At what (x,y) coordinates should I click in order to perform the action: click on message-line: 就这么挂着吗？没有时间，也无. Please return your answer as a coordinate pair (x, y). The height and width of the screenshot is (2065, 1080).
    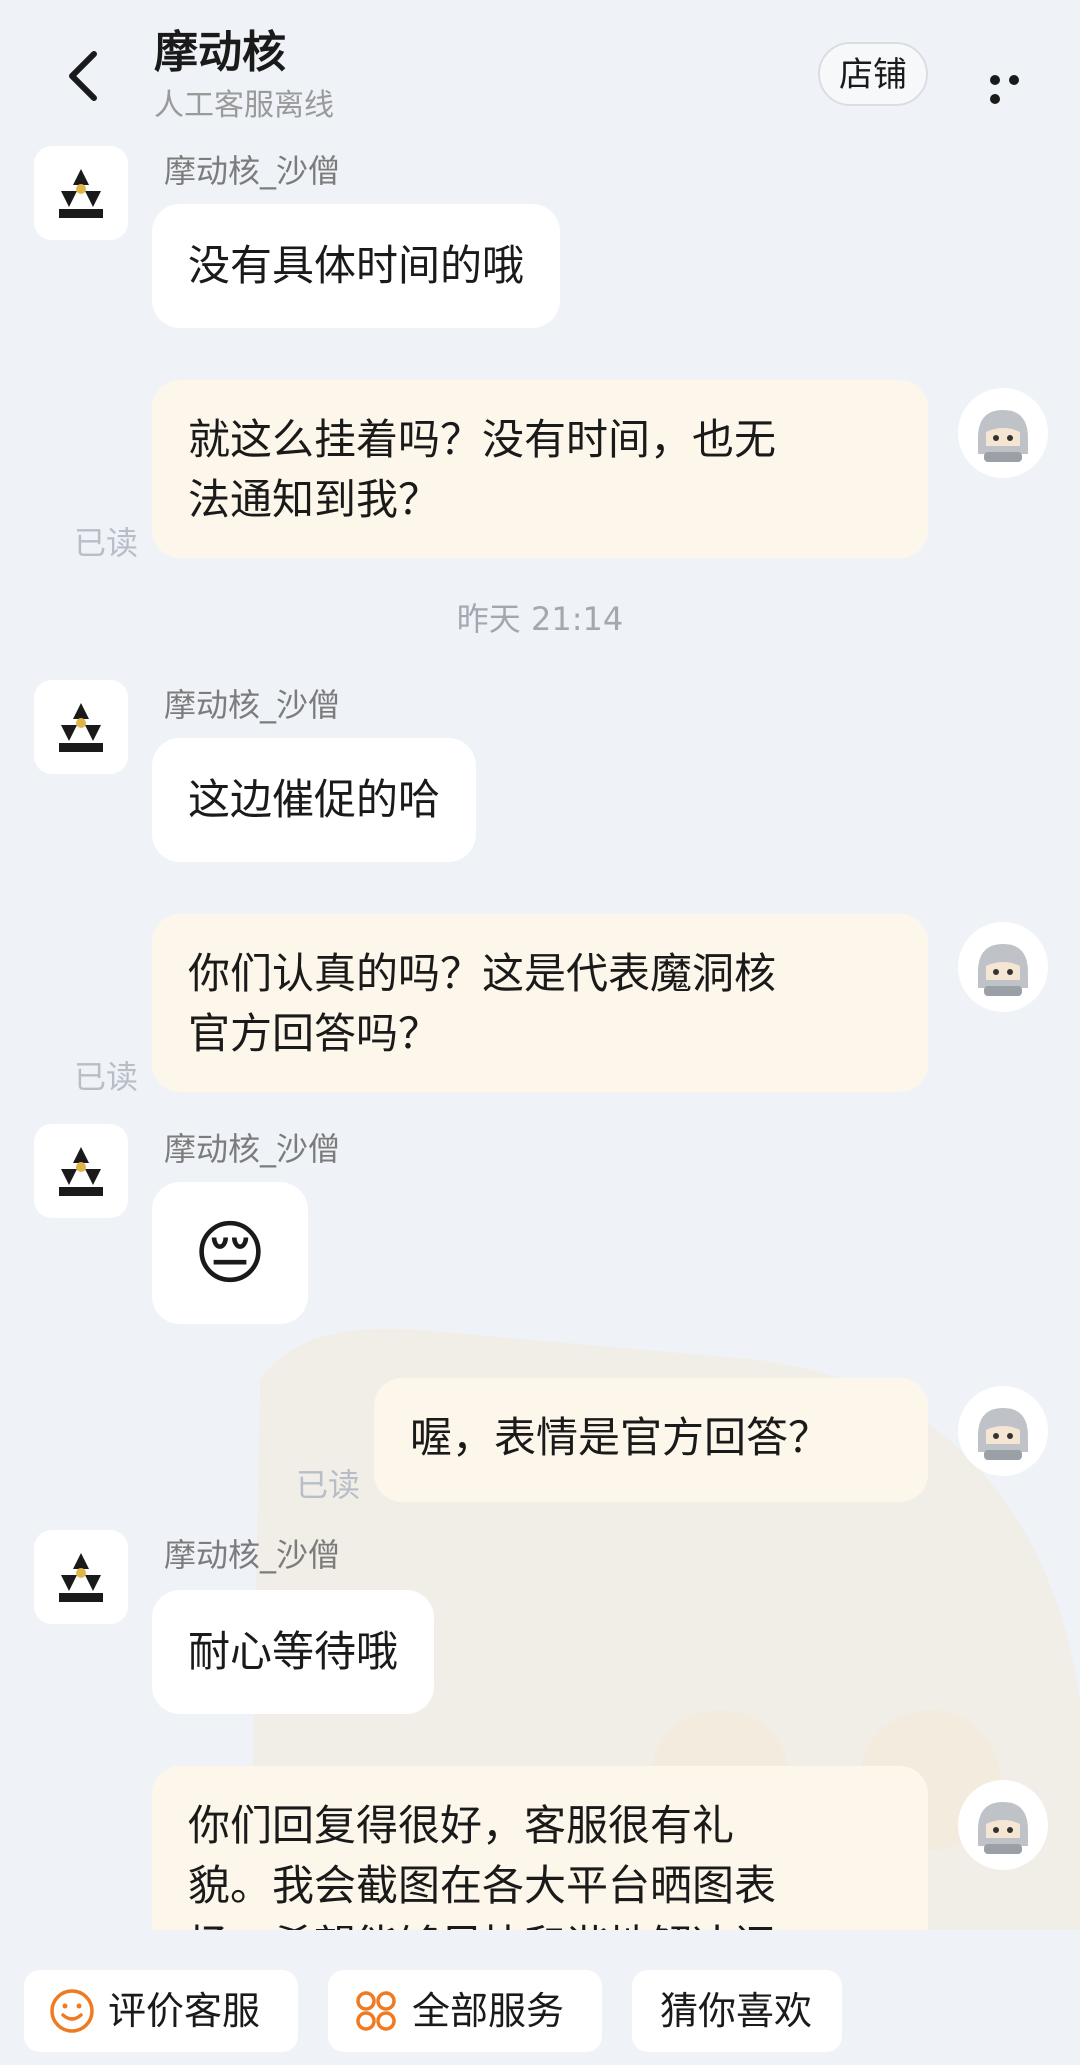
    Looking at the image, I should click on (482, 439).